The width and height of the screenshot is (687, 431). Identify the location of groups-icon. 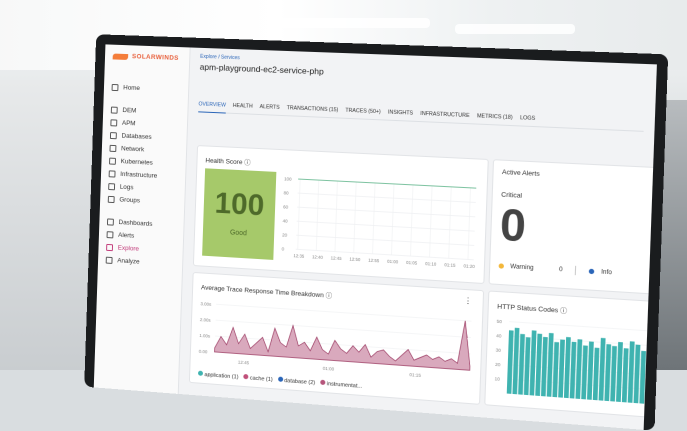
(111, 199).